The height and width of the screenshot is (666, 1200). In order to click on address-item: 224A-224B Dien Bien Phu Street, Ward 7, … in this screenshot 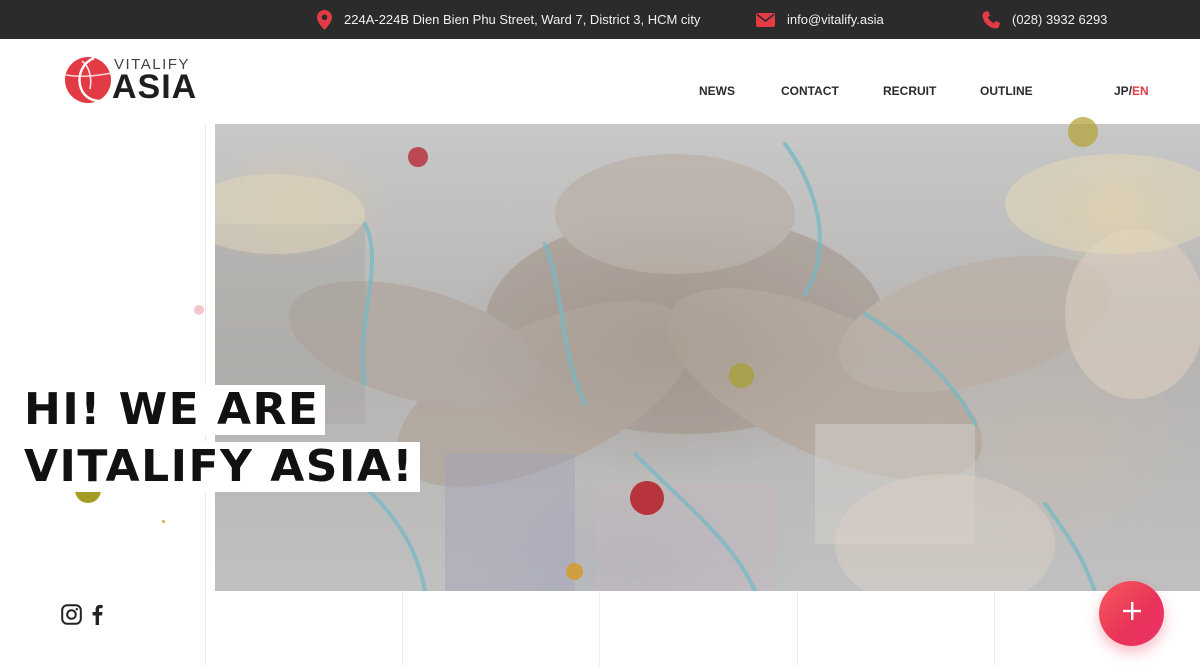, I will do `click(508, 19)`.